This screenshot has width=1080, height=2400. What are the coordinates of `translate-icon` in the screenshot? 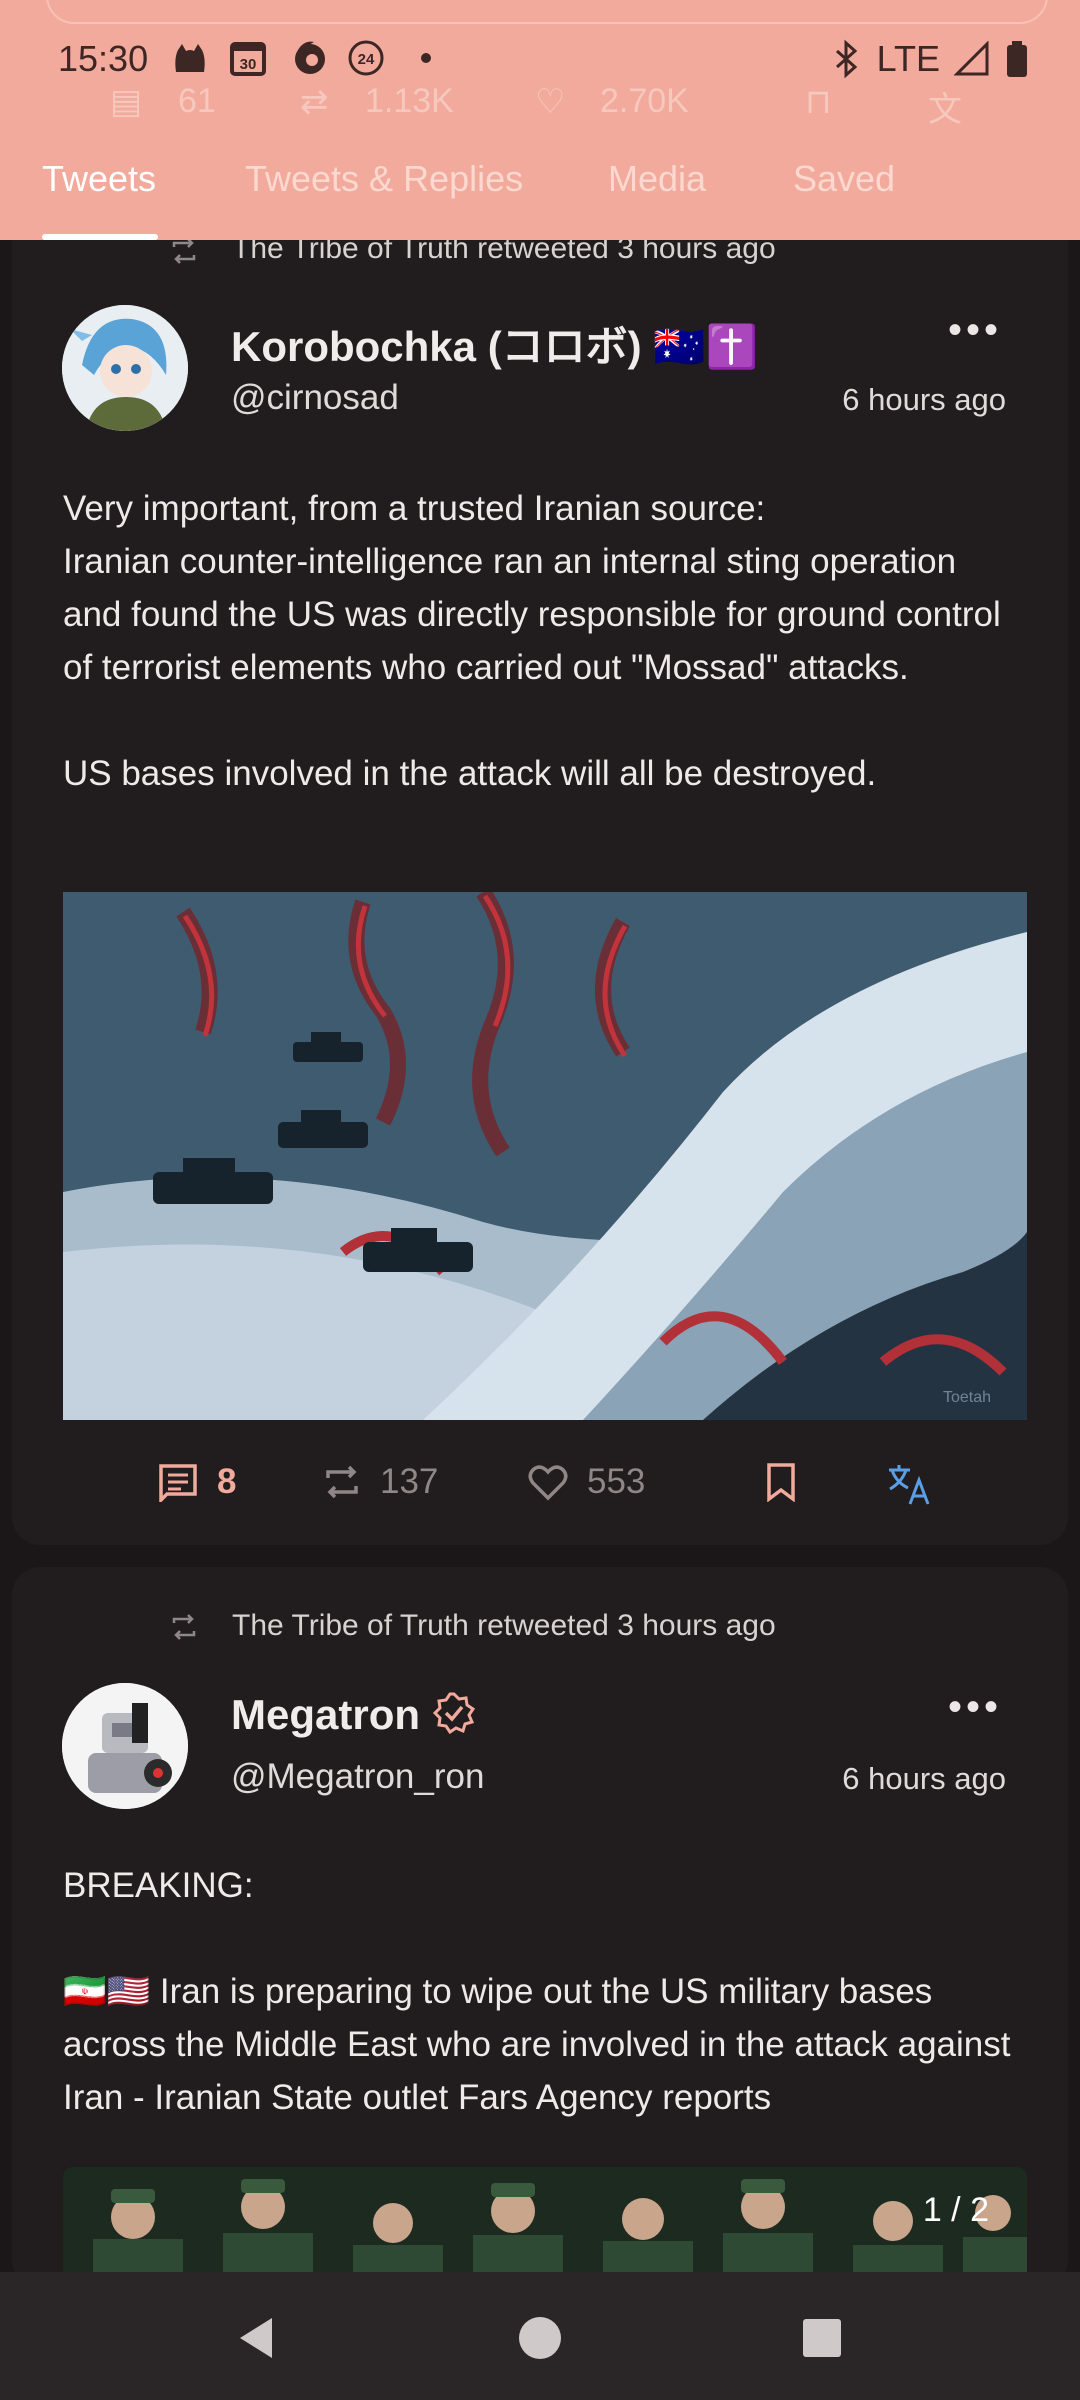 It's located at (909, 1485).